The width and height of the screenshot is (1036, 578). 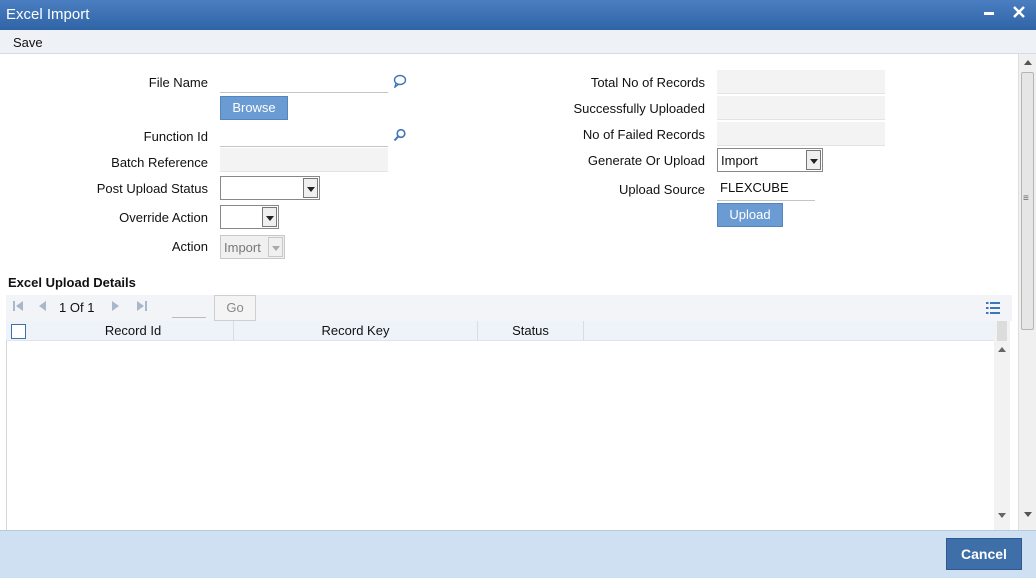 I want to click on successfully-uploaded-label: Successfully Uploaded, so click(x=639, y=108).